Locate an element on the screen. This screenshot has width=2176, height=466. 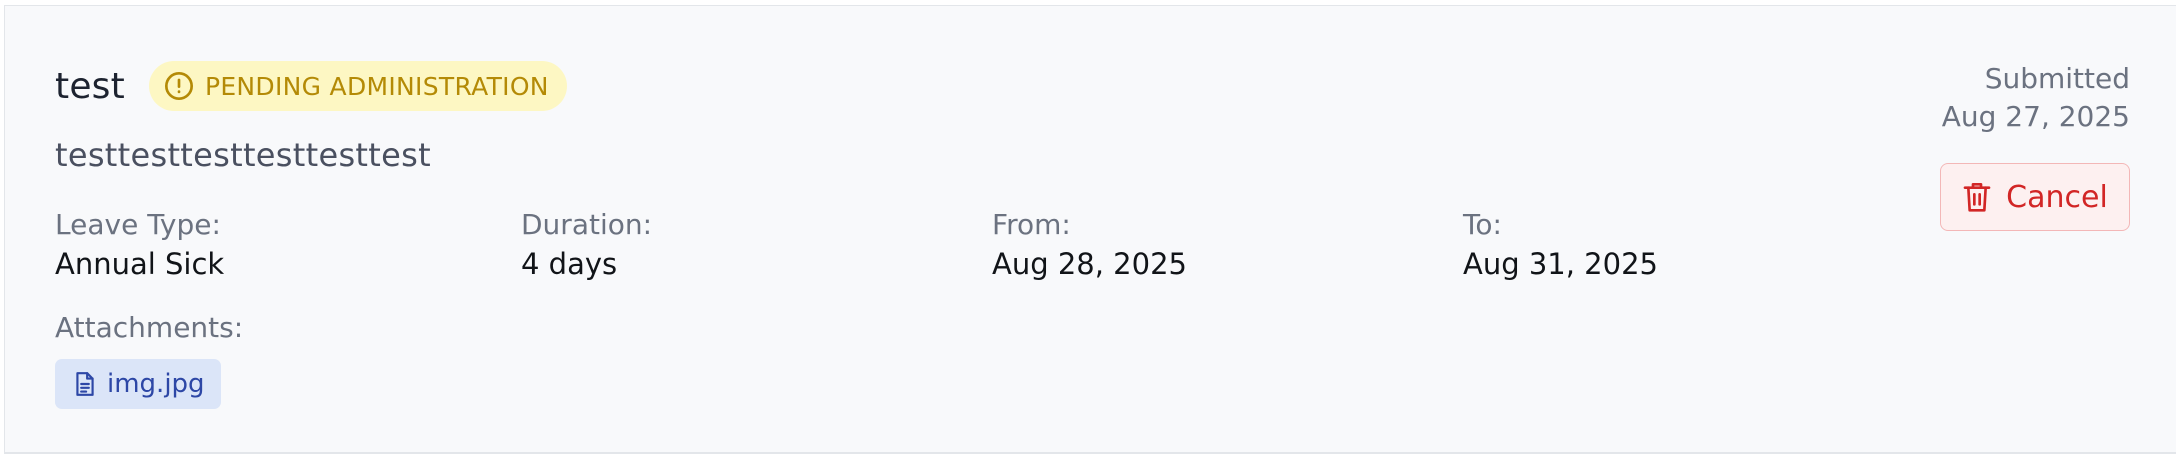
request-description: testtesttesttesttesttest is located at coordinates (243, 155).